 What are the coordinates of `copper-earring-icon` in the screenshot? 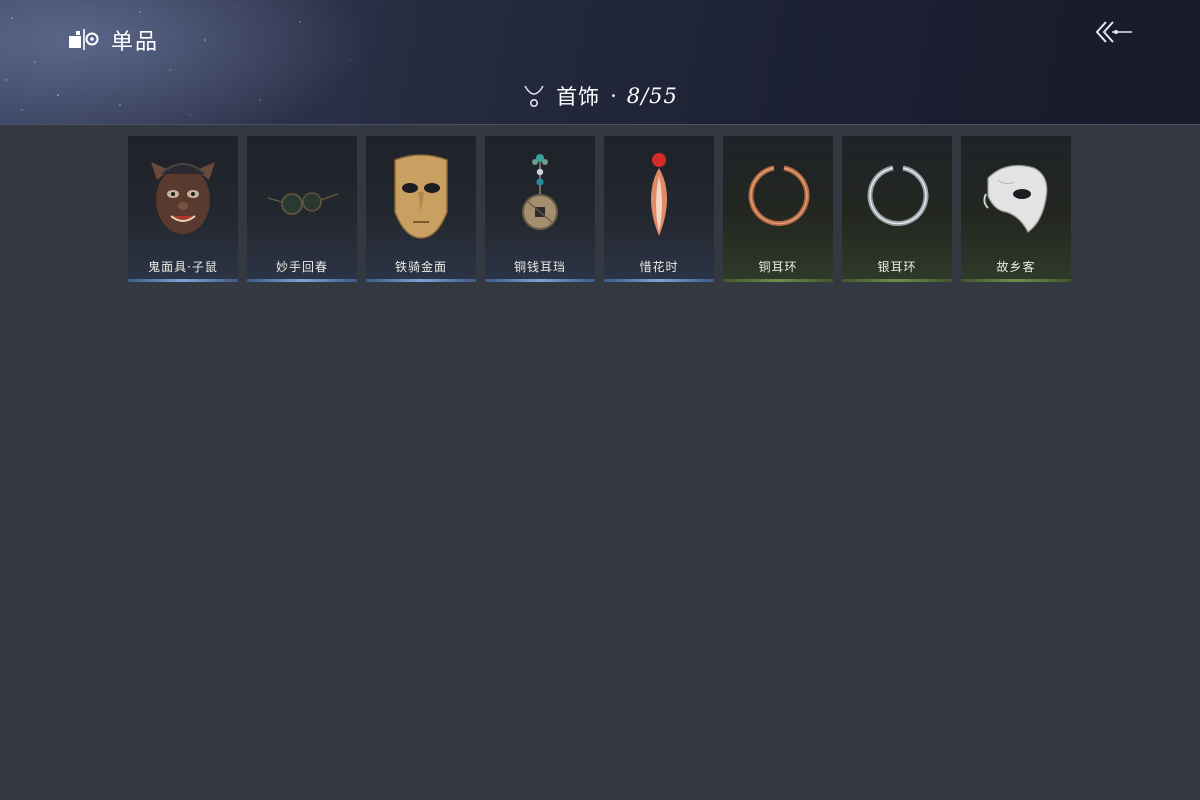 It's located at (779, 196).